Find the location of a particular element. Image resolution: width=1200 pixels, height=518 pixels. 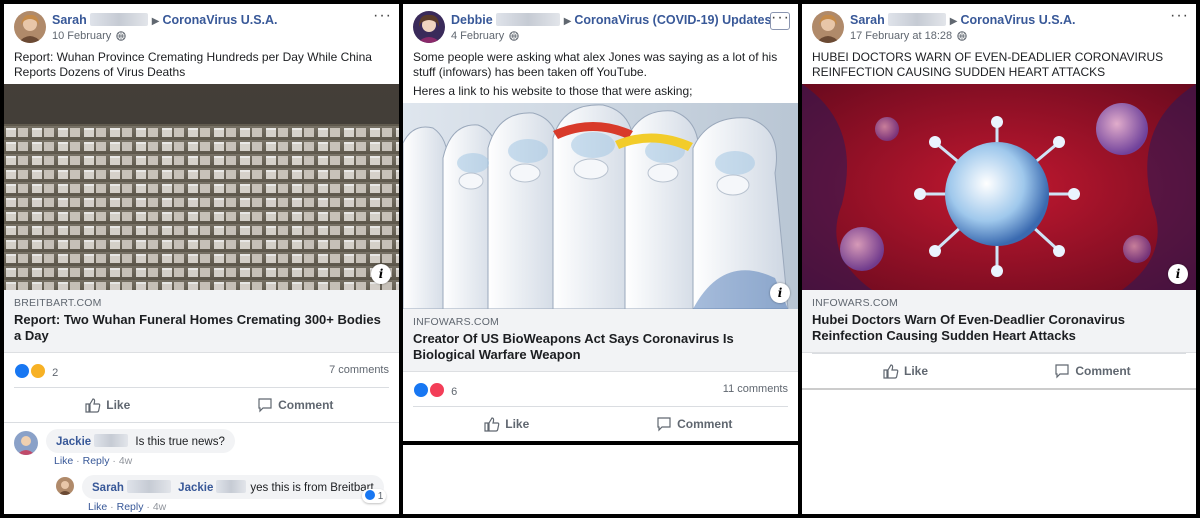

post-date-line: 4 February is located at coordinates (485, 37).